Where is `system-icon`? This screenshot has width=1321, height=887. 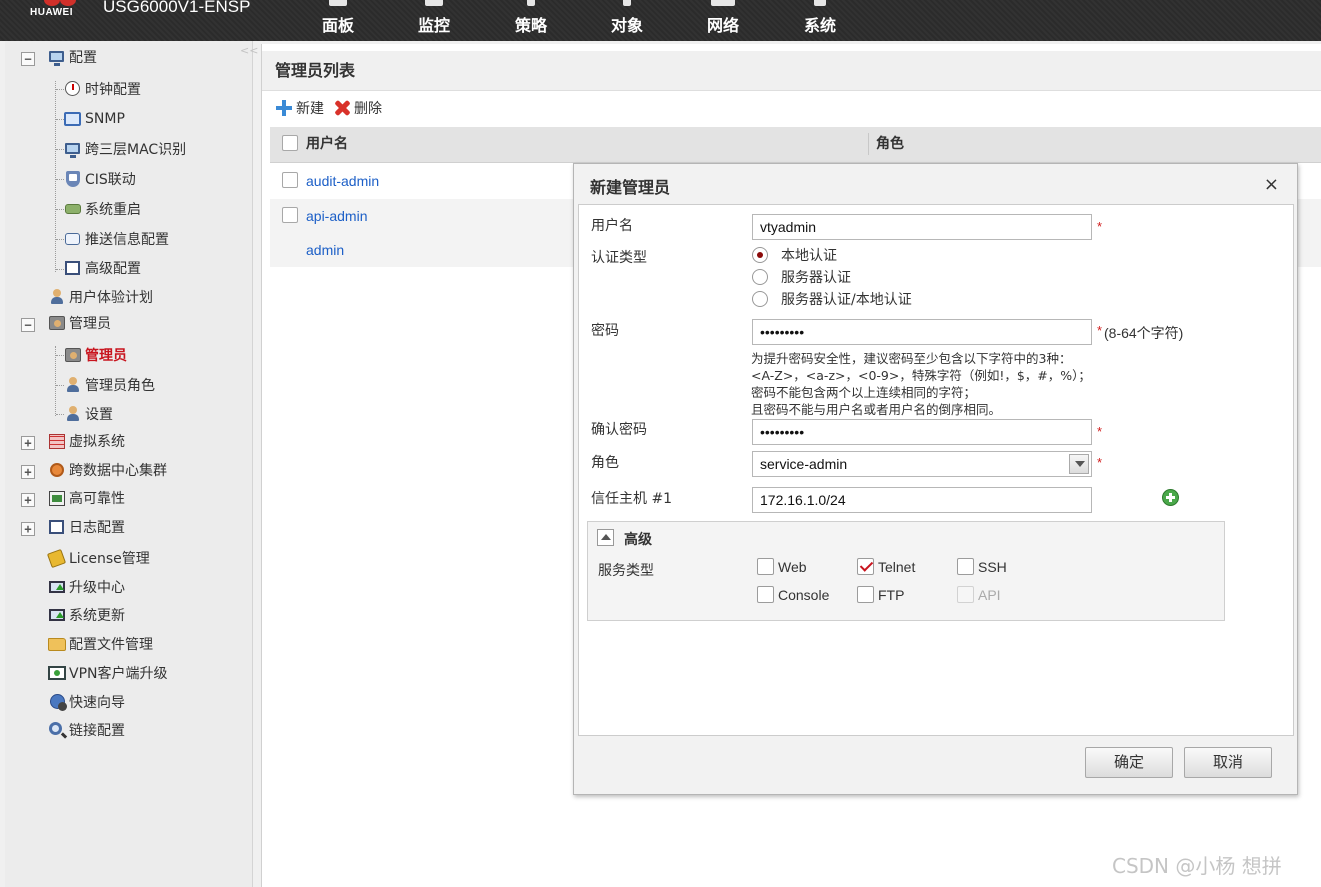 system-icon is located at coordinates (820, 3).